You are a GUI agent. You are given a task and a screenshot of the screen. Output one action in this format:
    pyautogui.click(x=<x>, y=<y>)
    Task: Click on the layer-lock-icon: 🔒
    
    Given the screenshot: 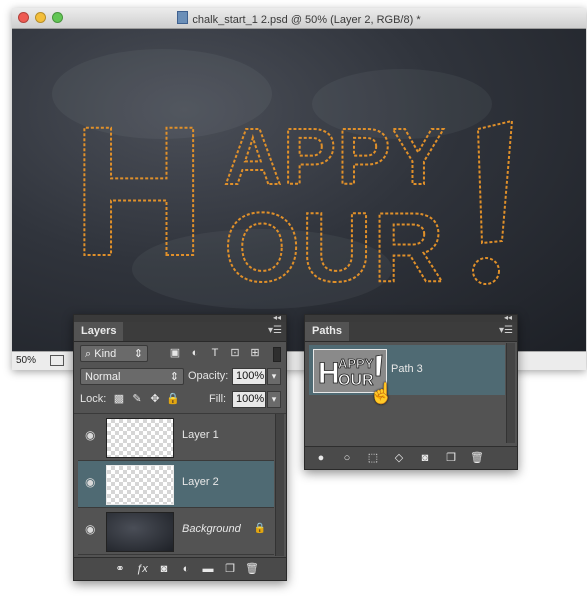 What is the action you would take?
    pyautogui.click(x=259, y=528)
    